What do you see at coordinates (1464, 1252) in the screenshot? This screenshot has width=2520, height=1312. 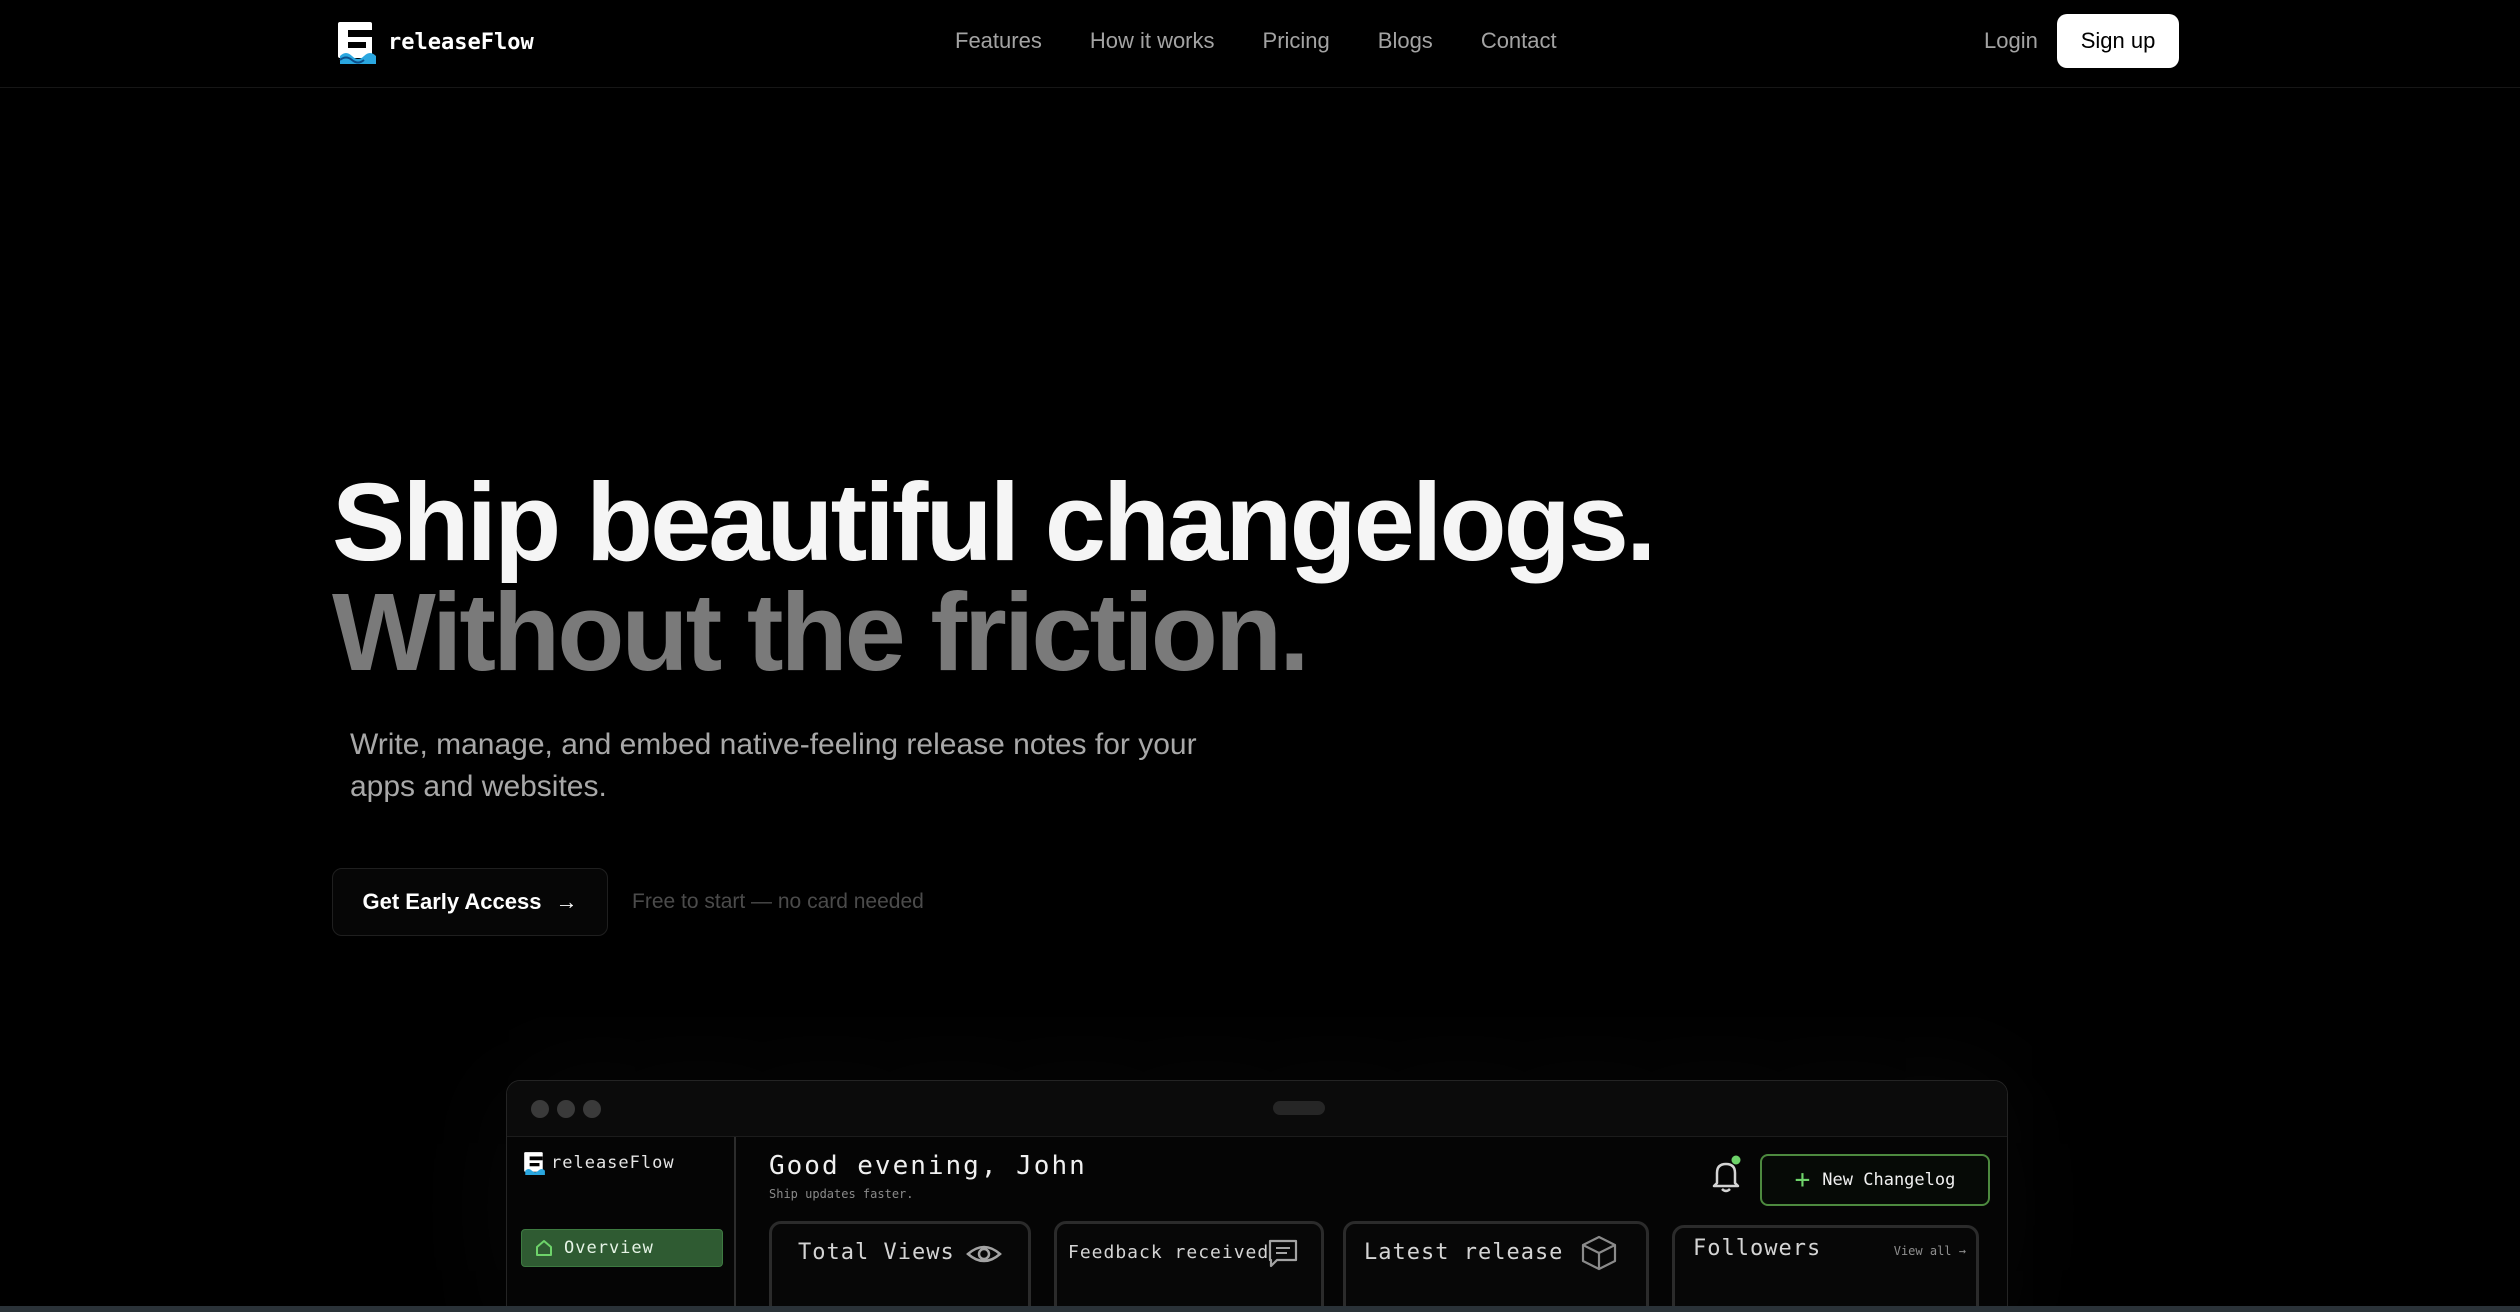 I see `card-title: Latest release` at bounding box center [1464, 1252].